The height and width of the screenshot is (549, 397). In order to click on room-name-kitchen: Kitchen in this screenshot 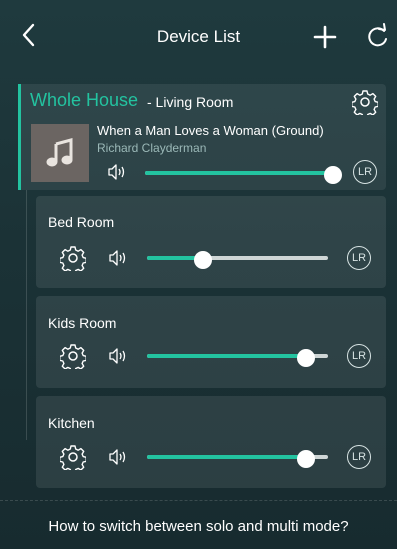, I will do `click(71, 423)`.